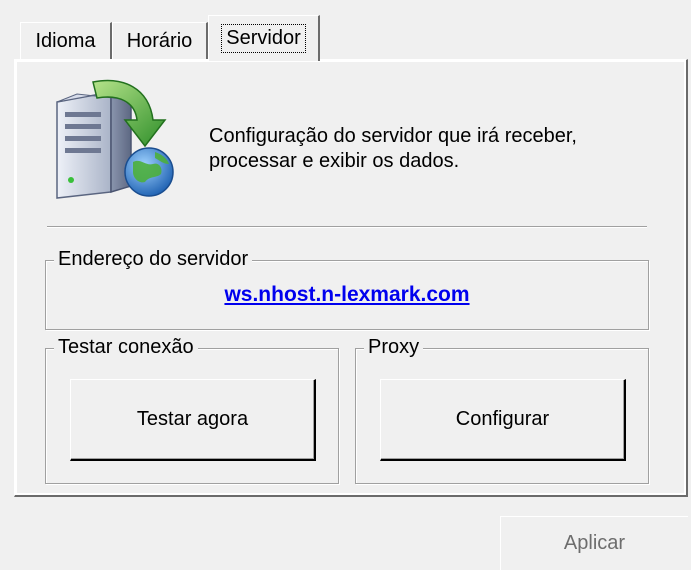 The height and width of the screenshot is (570, 691). Describe the element at coordinates (347, 227) in the screenshot. I see `separator` at that location.